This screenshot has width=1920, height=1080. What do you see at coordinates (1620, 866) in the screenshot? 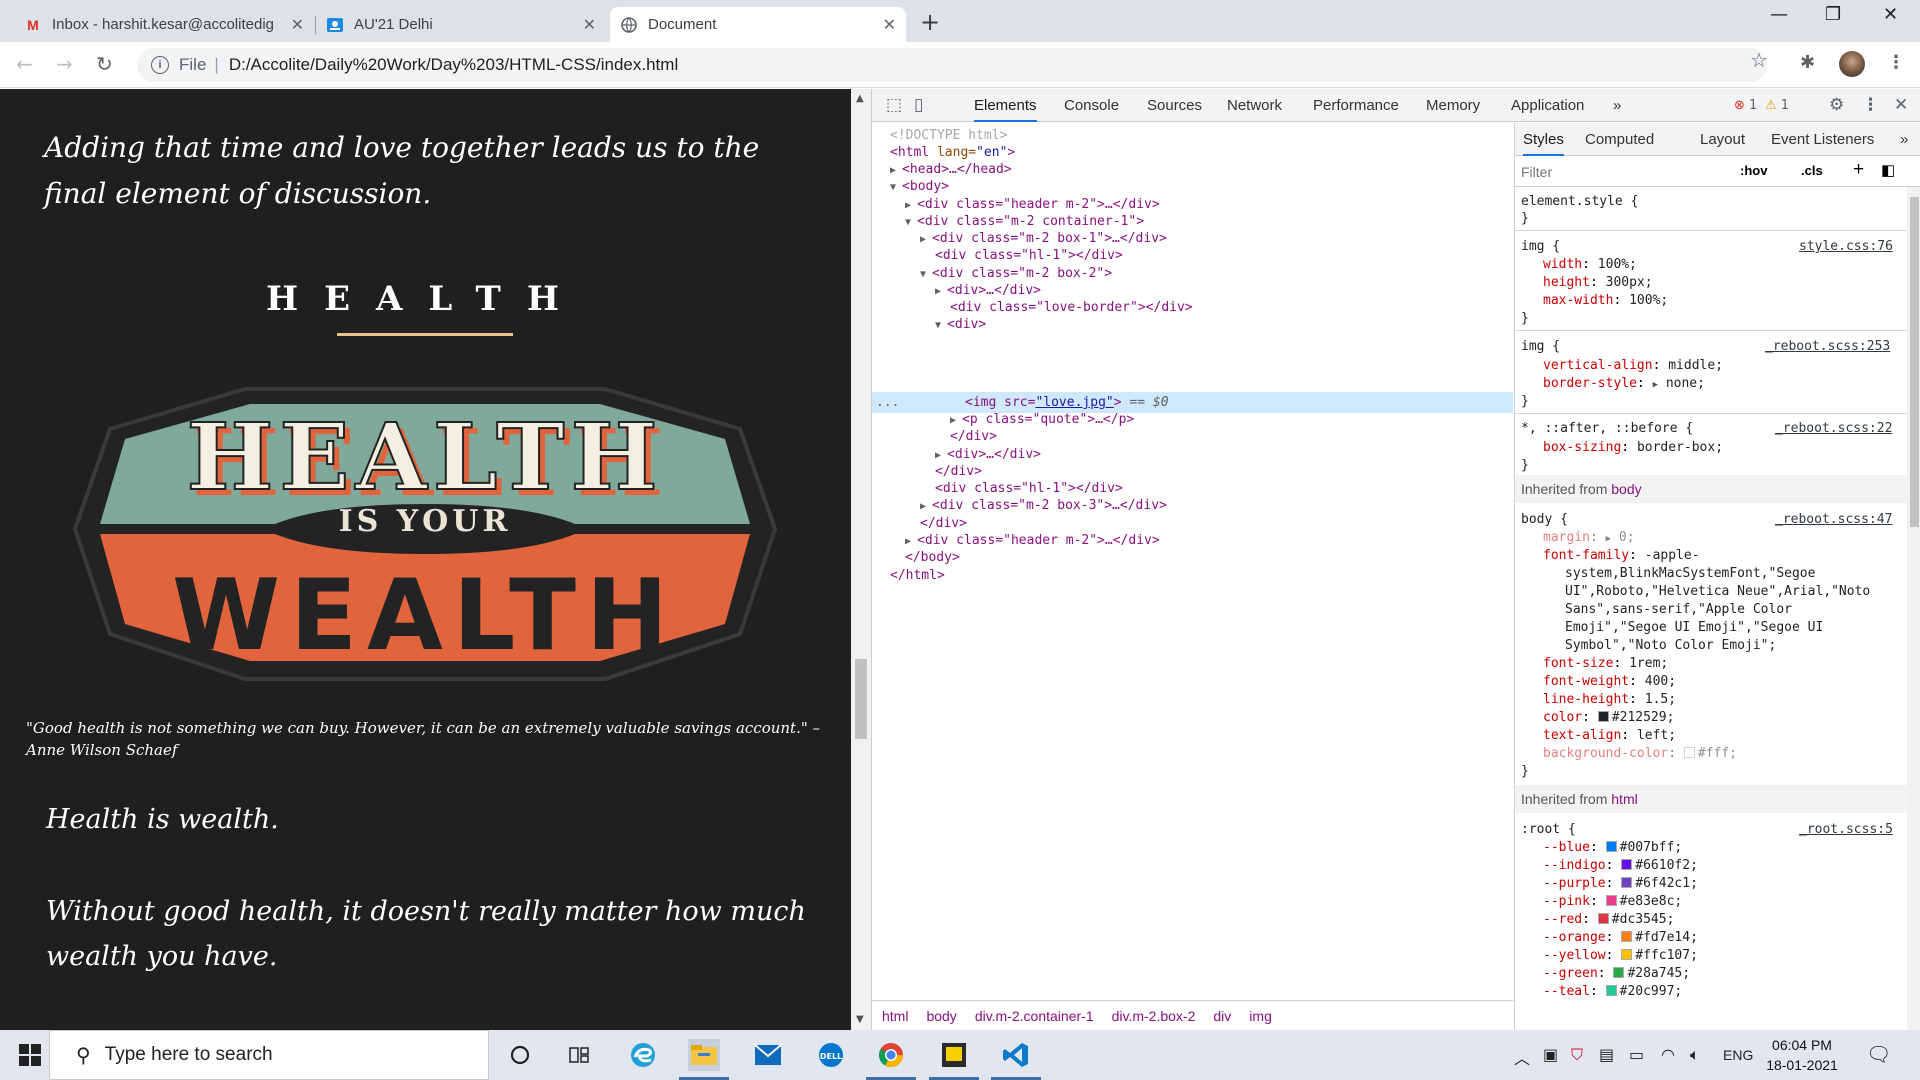
I see `css-variable-declaration: --indigo: #6610f2;` at bounding box center [1620, 866].